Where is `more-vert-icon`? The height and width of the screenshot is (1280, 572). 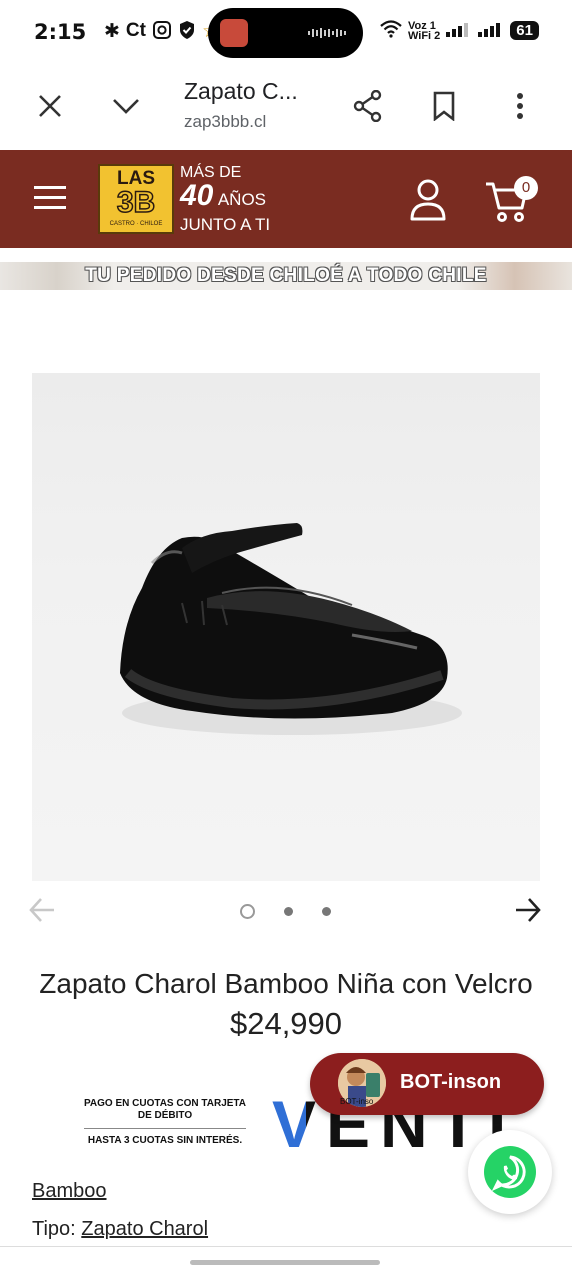 more-vert-icon is located at coordinates (520, 106).